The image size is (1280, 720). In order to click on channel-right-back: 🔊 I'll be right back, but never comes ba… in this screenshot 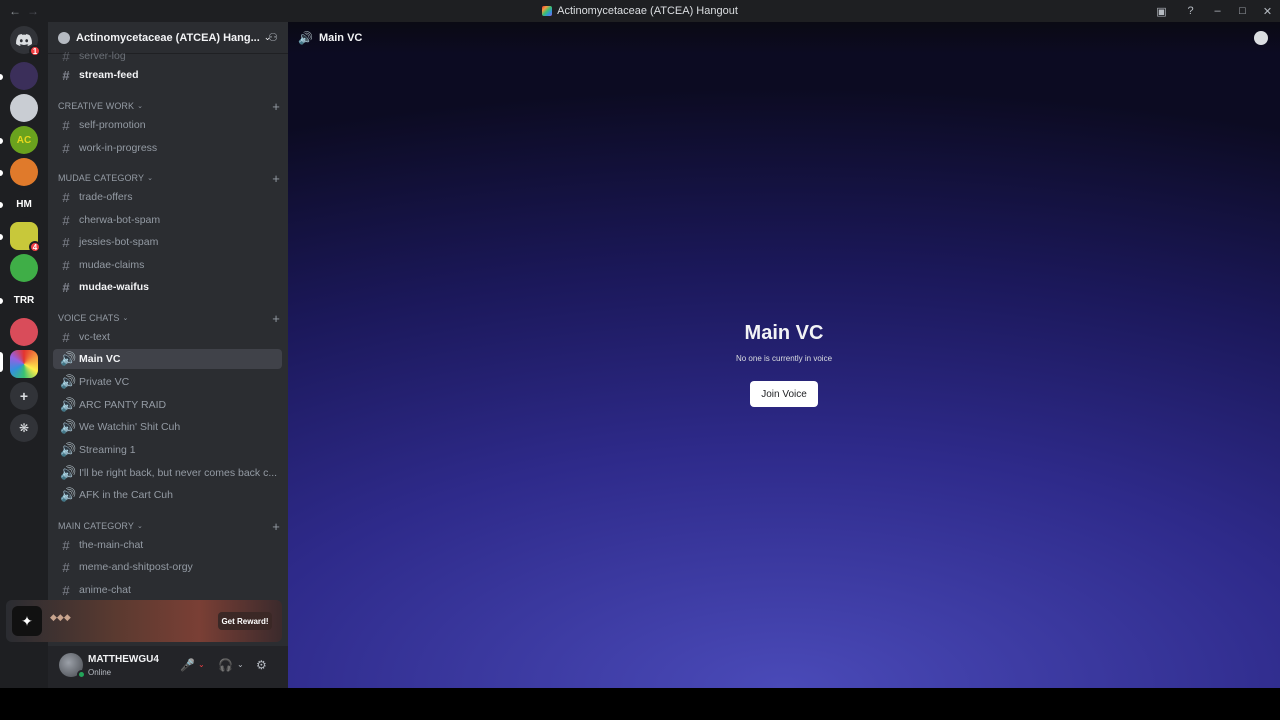, I will do `click(167, 473)`.